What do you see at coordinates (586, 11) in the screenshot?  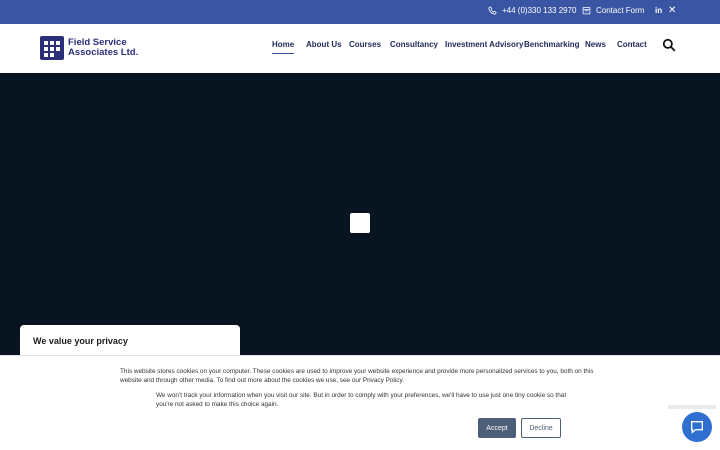 I see `calendar-form-icon` at bounding box center [586, 11].